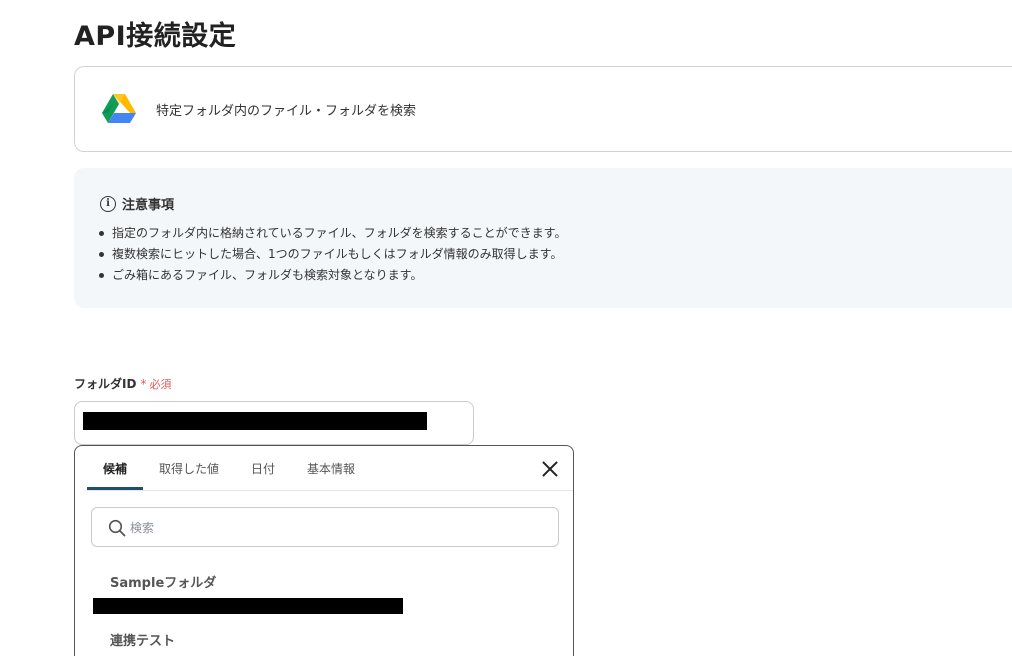 This screenshot has height=656, width=1012. What do you see at coordinates (331, 468) in the screenshot?
I see `tab-basic-info: 基本情報` at bounding box center [331, 468].